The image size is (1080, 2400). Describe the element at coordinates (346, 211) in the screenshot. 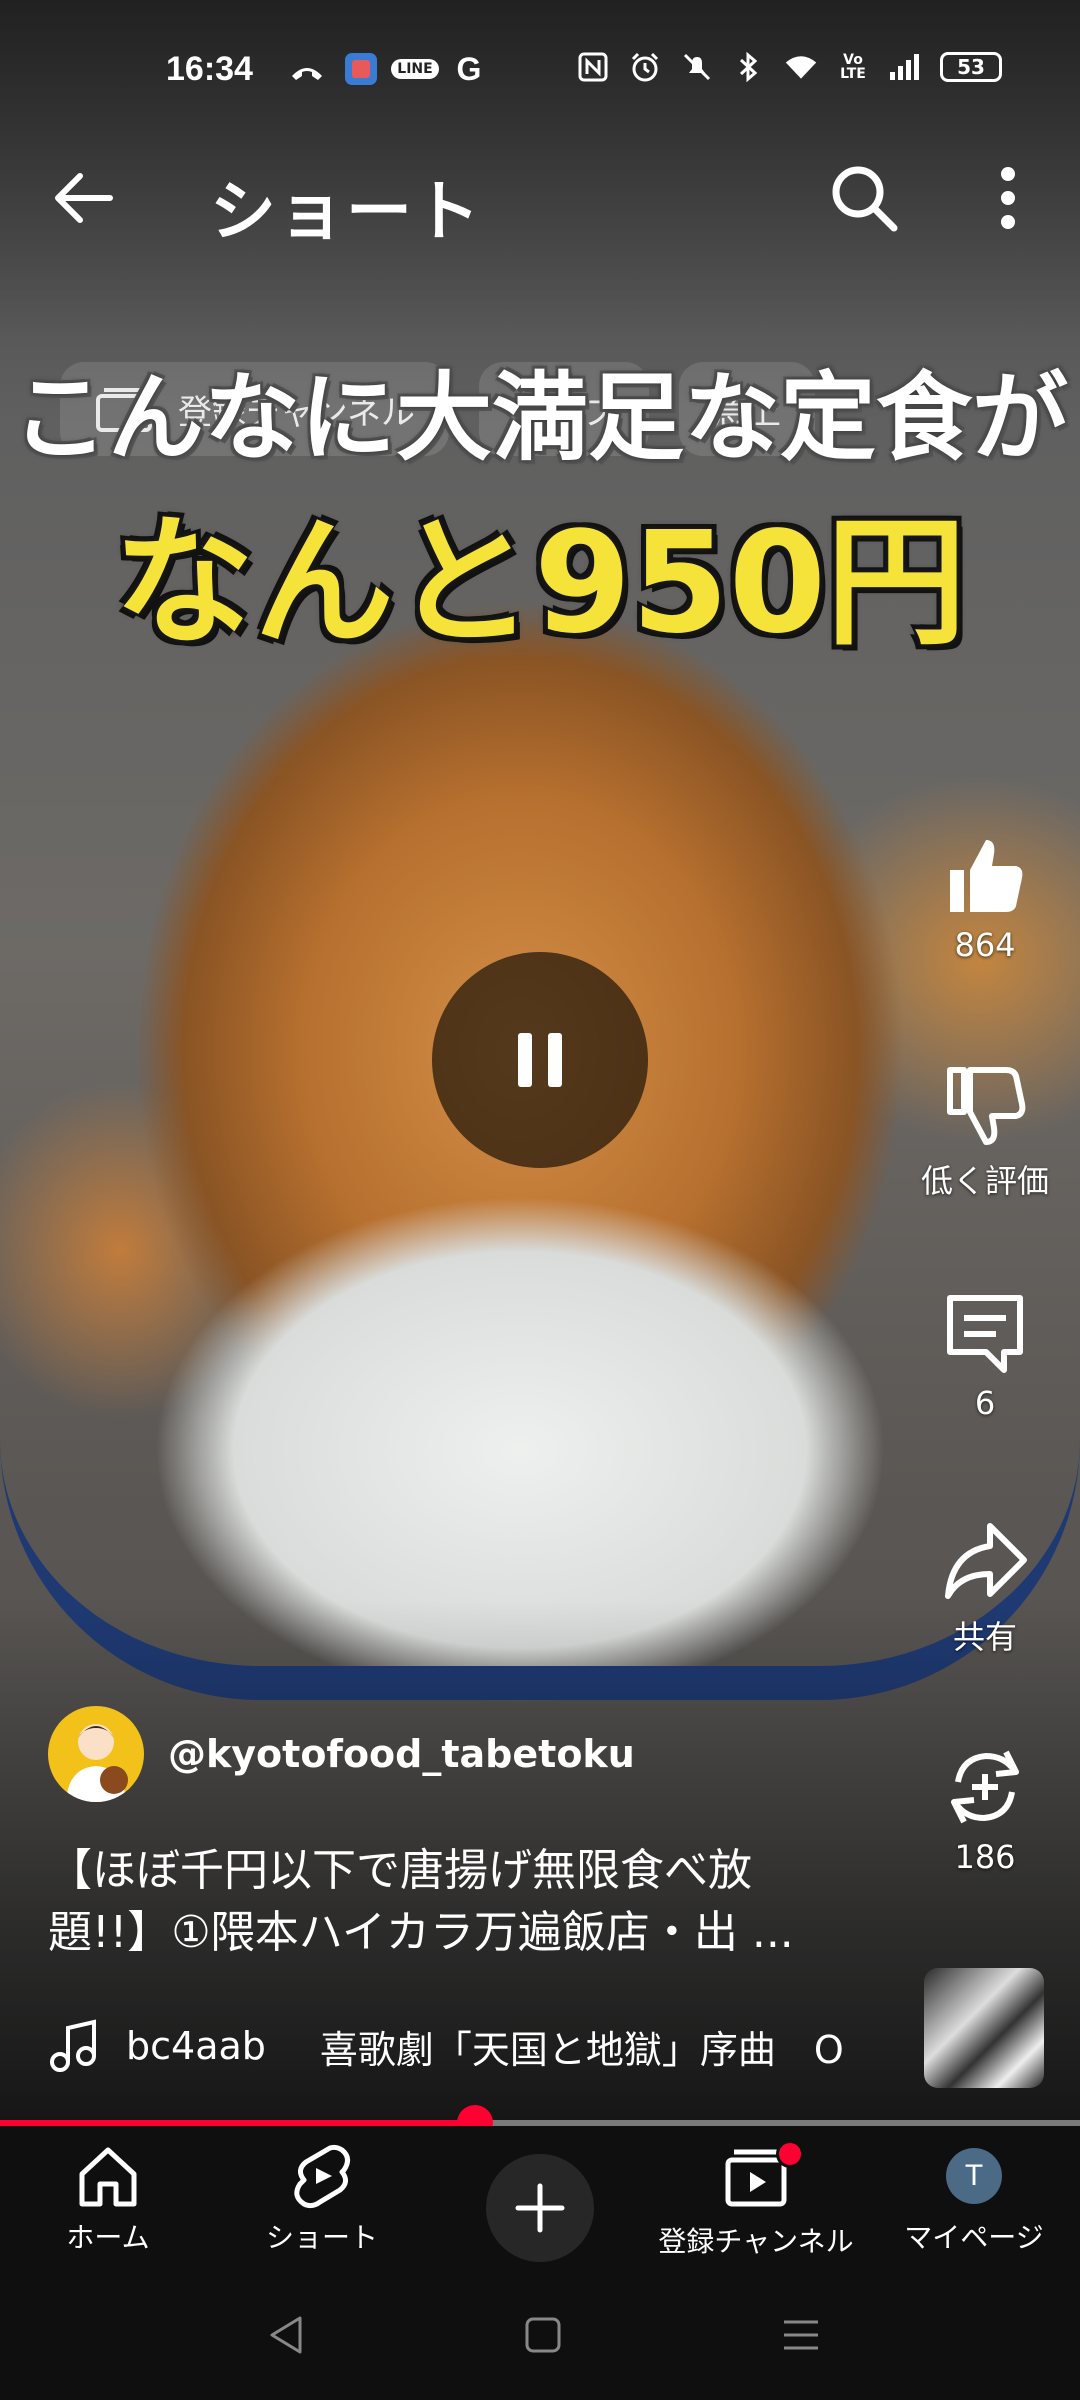

I see `page-title: ショート` at that location.